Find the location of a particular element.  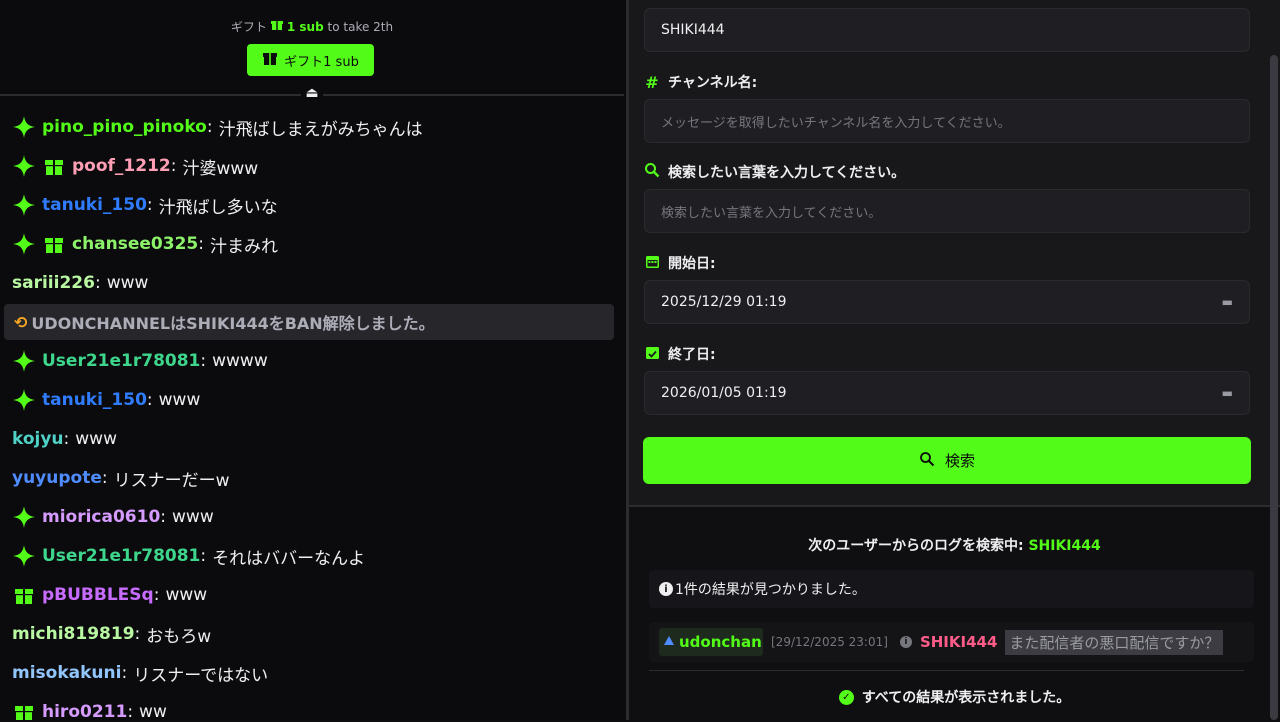

chat-message: User21e1r78081: wwww is located at coordinates (140, 361).